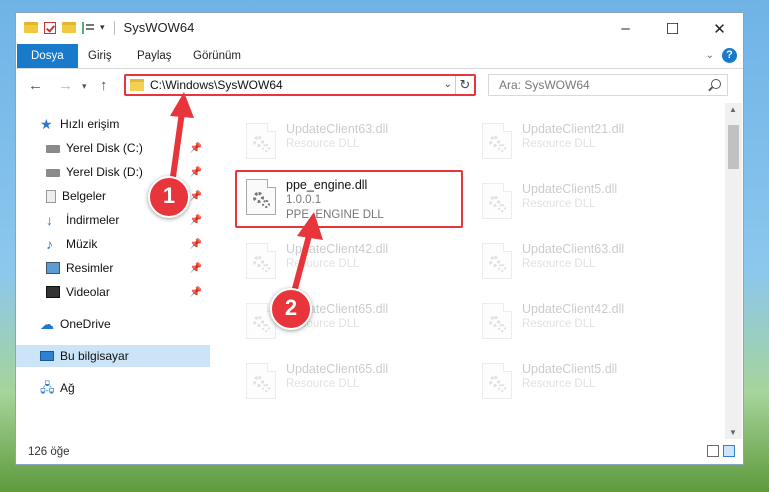  What do you see at coordinates (379, 56) in the screenshot?
I see `ribbon-tabs: Dosya Giriş Paylaş Görünüm ⌄ ?` at bounding box center [379, 56].